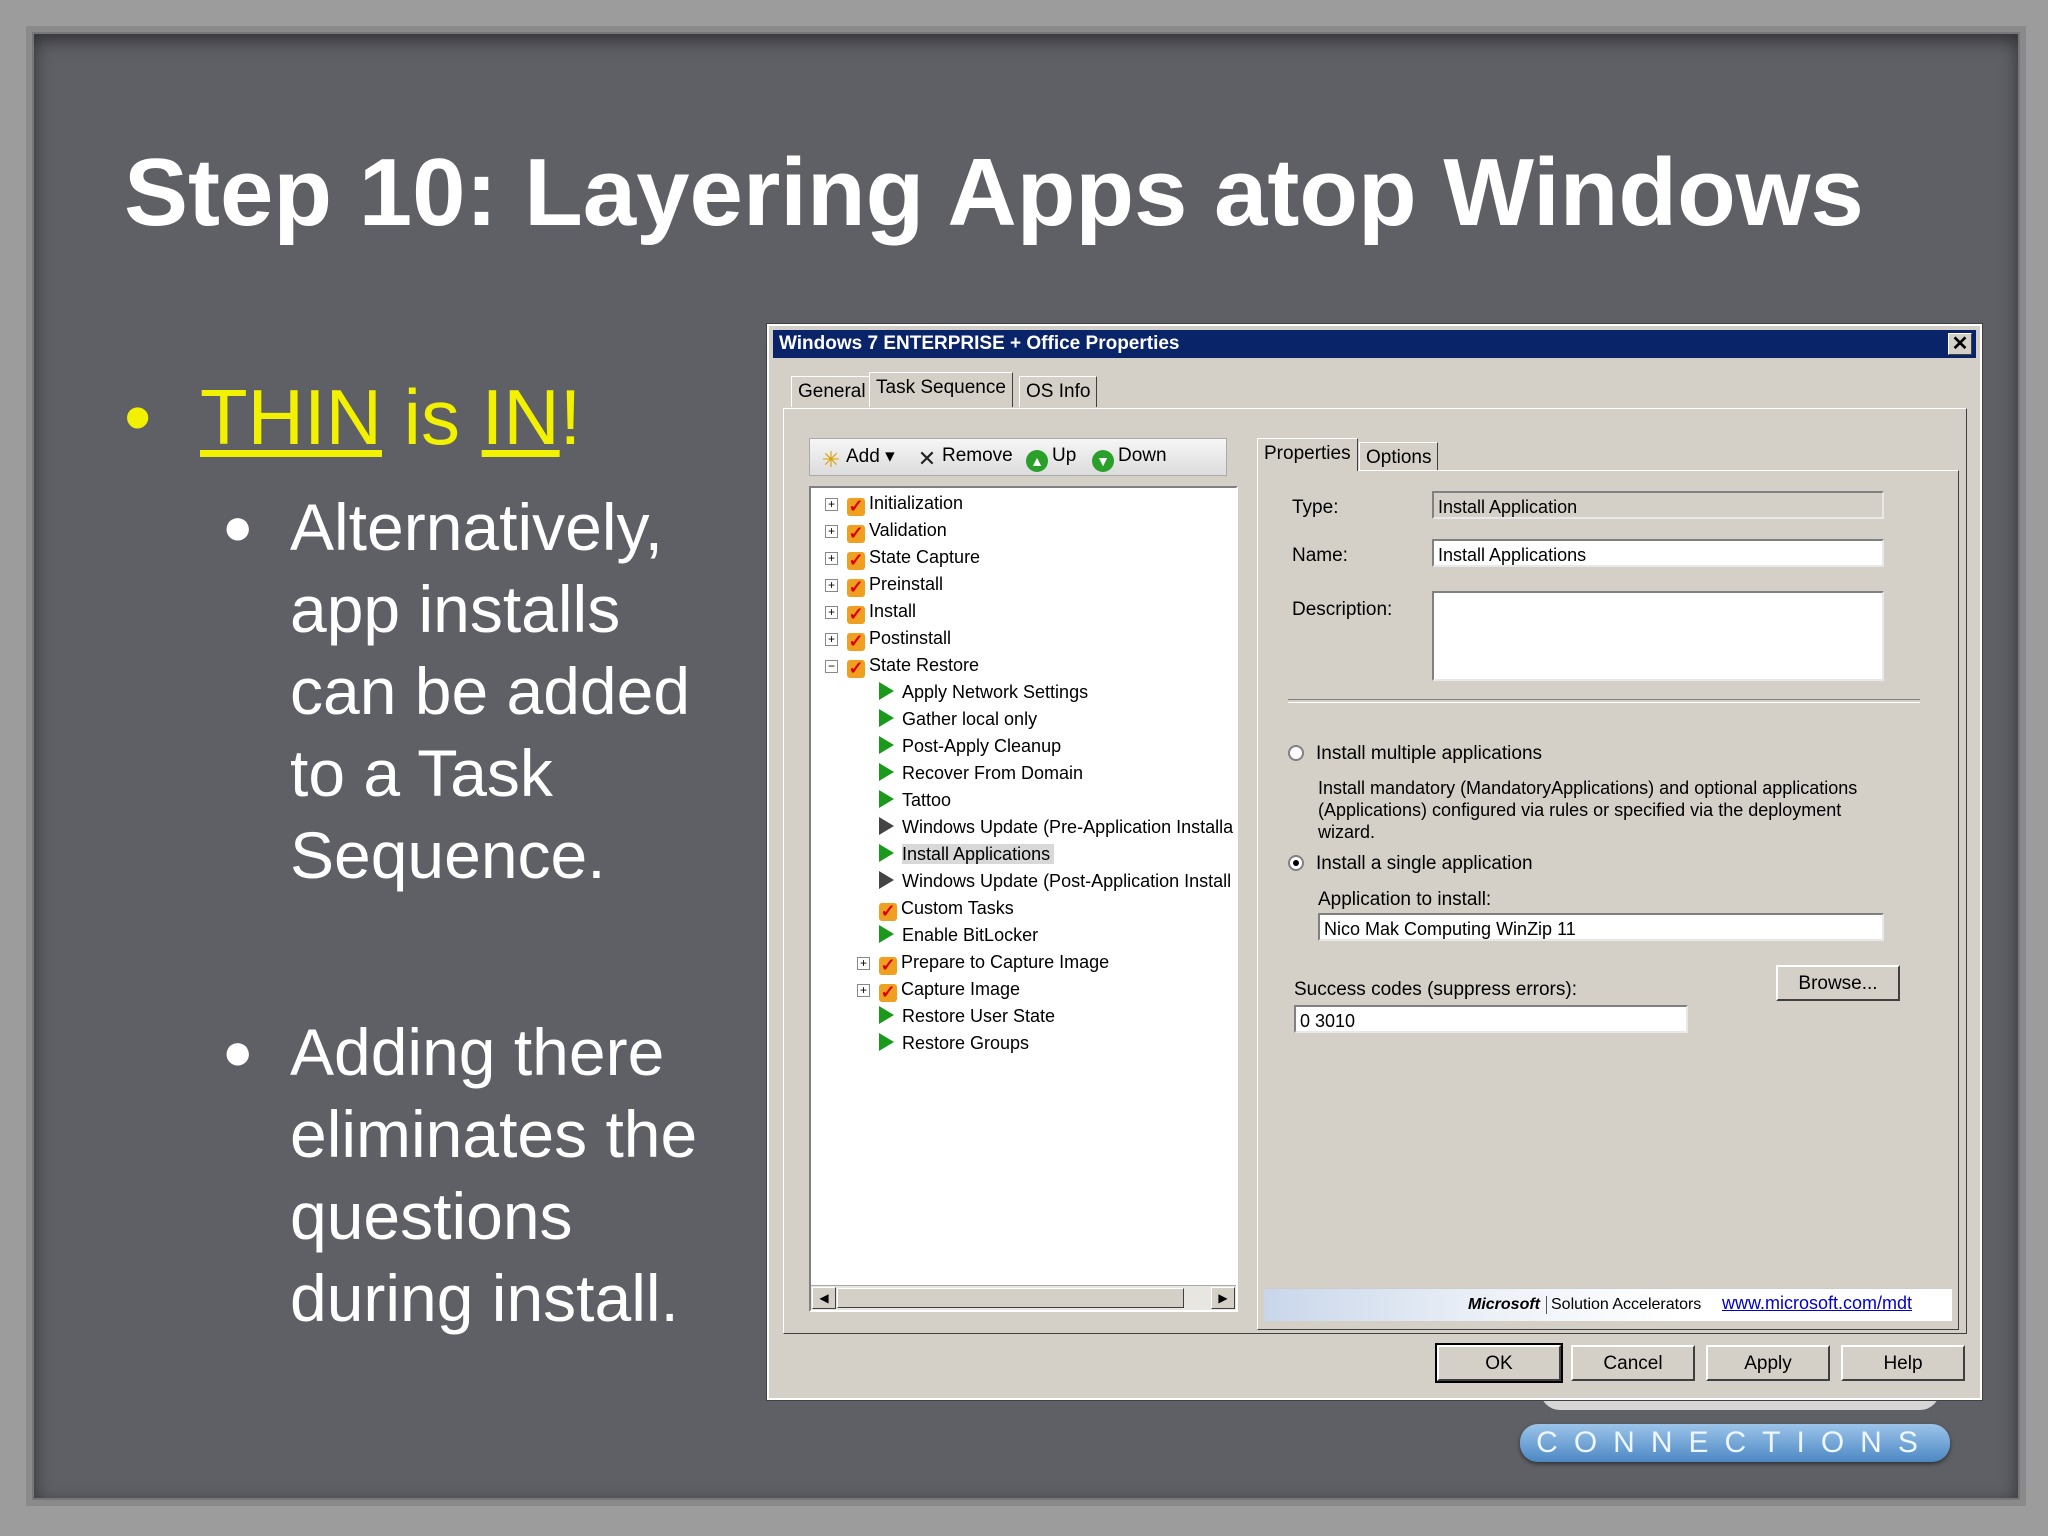 The height and width of the screenshot is (1536, 2048). I want to click on tree-item-label: Install, so click(893, 611).